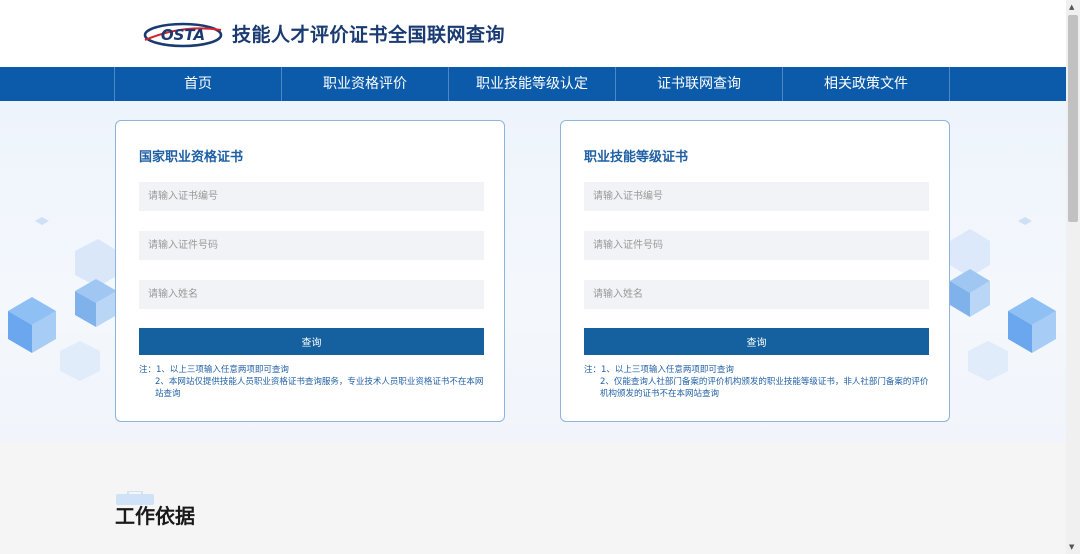  I want to click on scroll-down-arrow-icon: ▼, so click(1071, 547).